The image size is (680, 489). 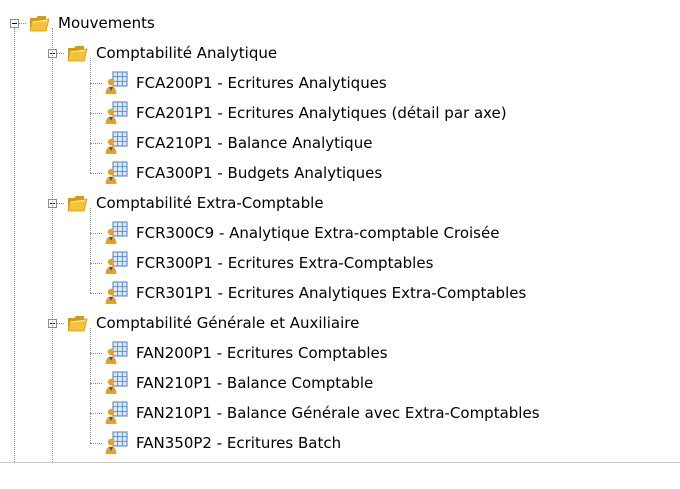 I want to click on tree-node-item: FAN200P1 - Ecritures Comptables, so click(x=247, y=353).